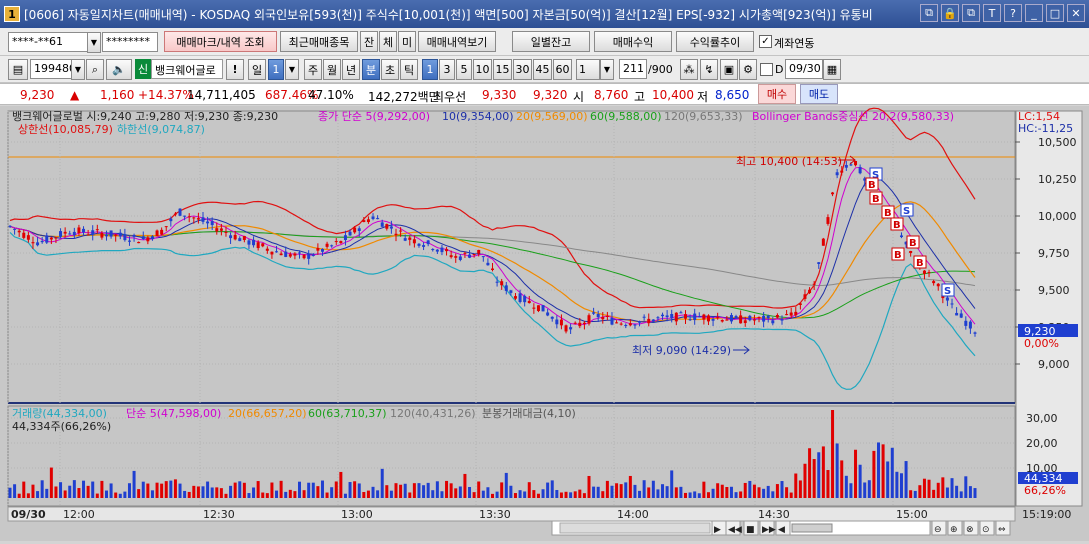 The image size is (1089, 544). I want to click on settings-gear-icon: ⚙, so click(748, 69).